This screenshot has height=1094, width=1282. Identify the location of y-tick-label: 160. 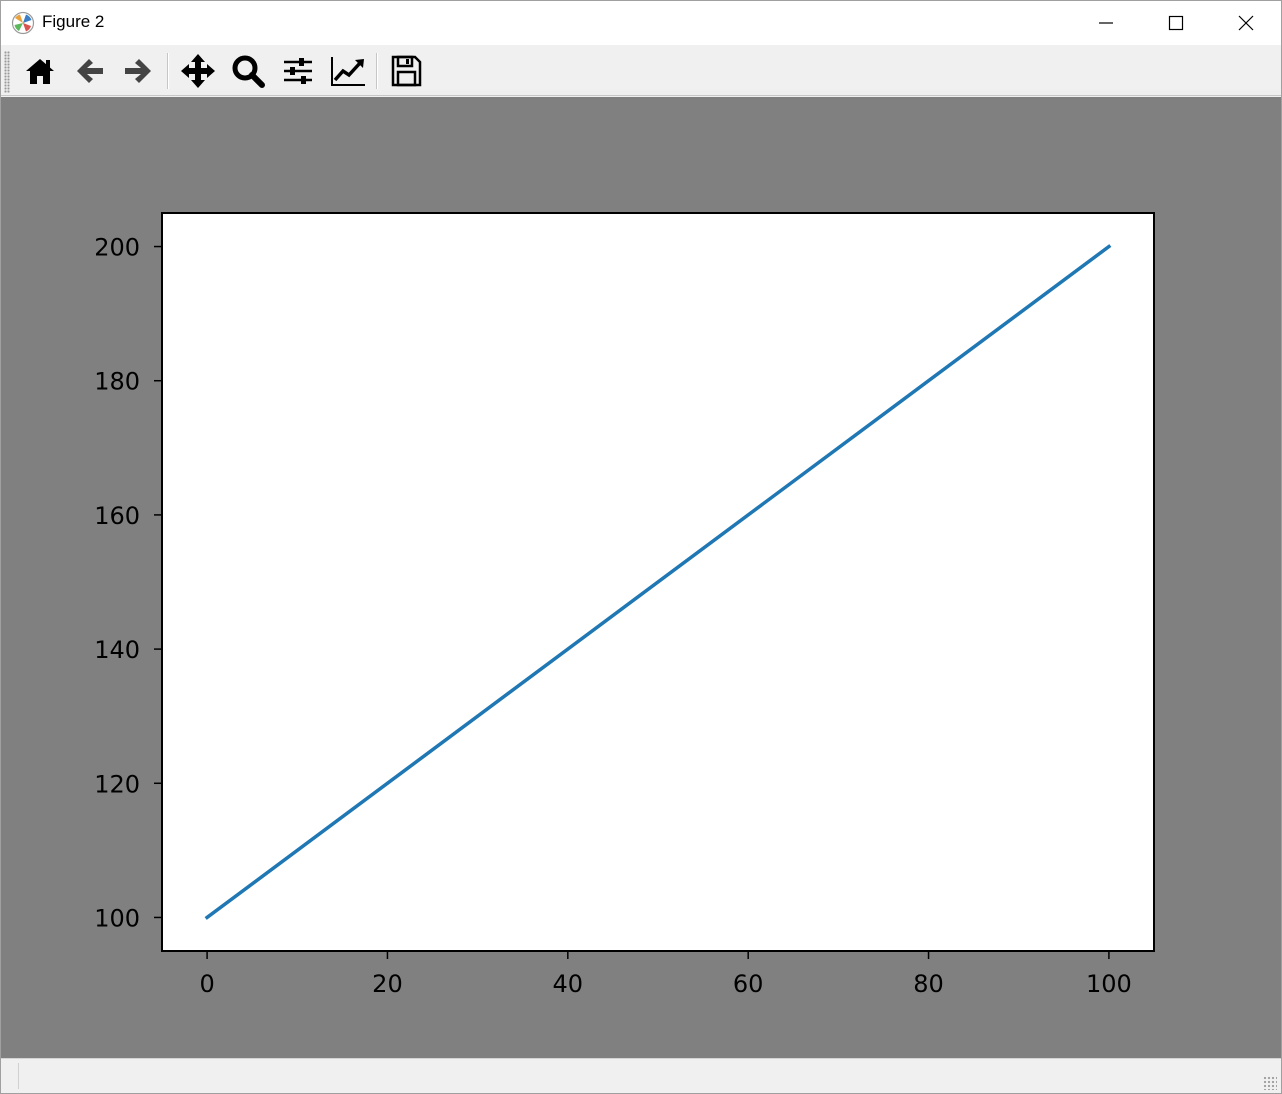
(117, 516).